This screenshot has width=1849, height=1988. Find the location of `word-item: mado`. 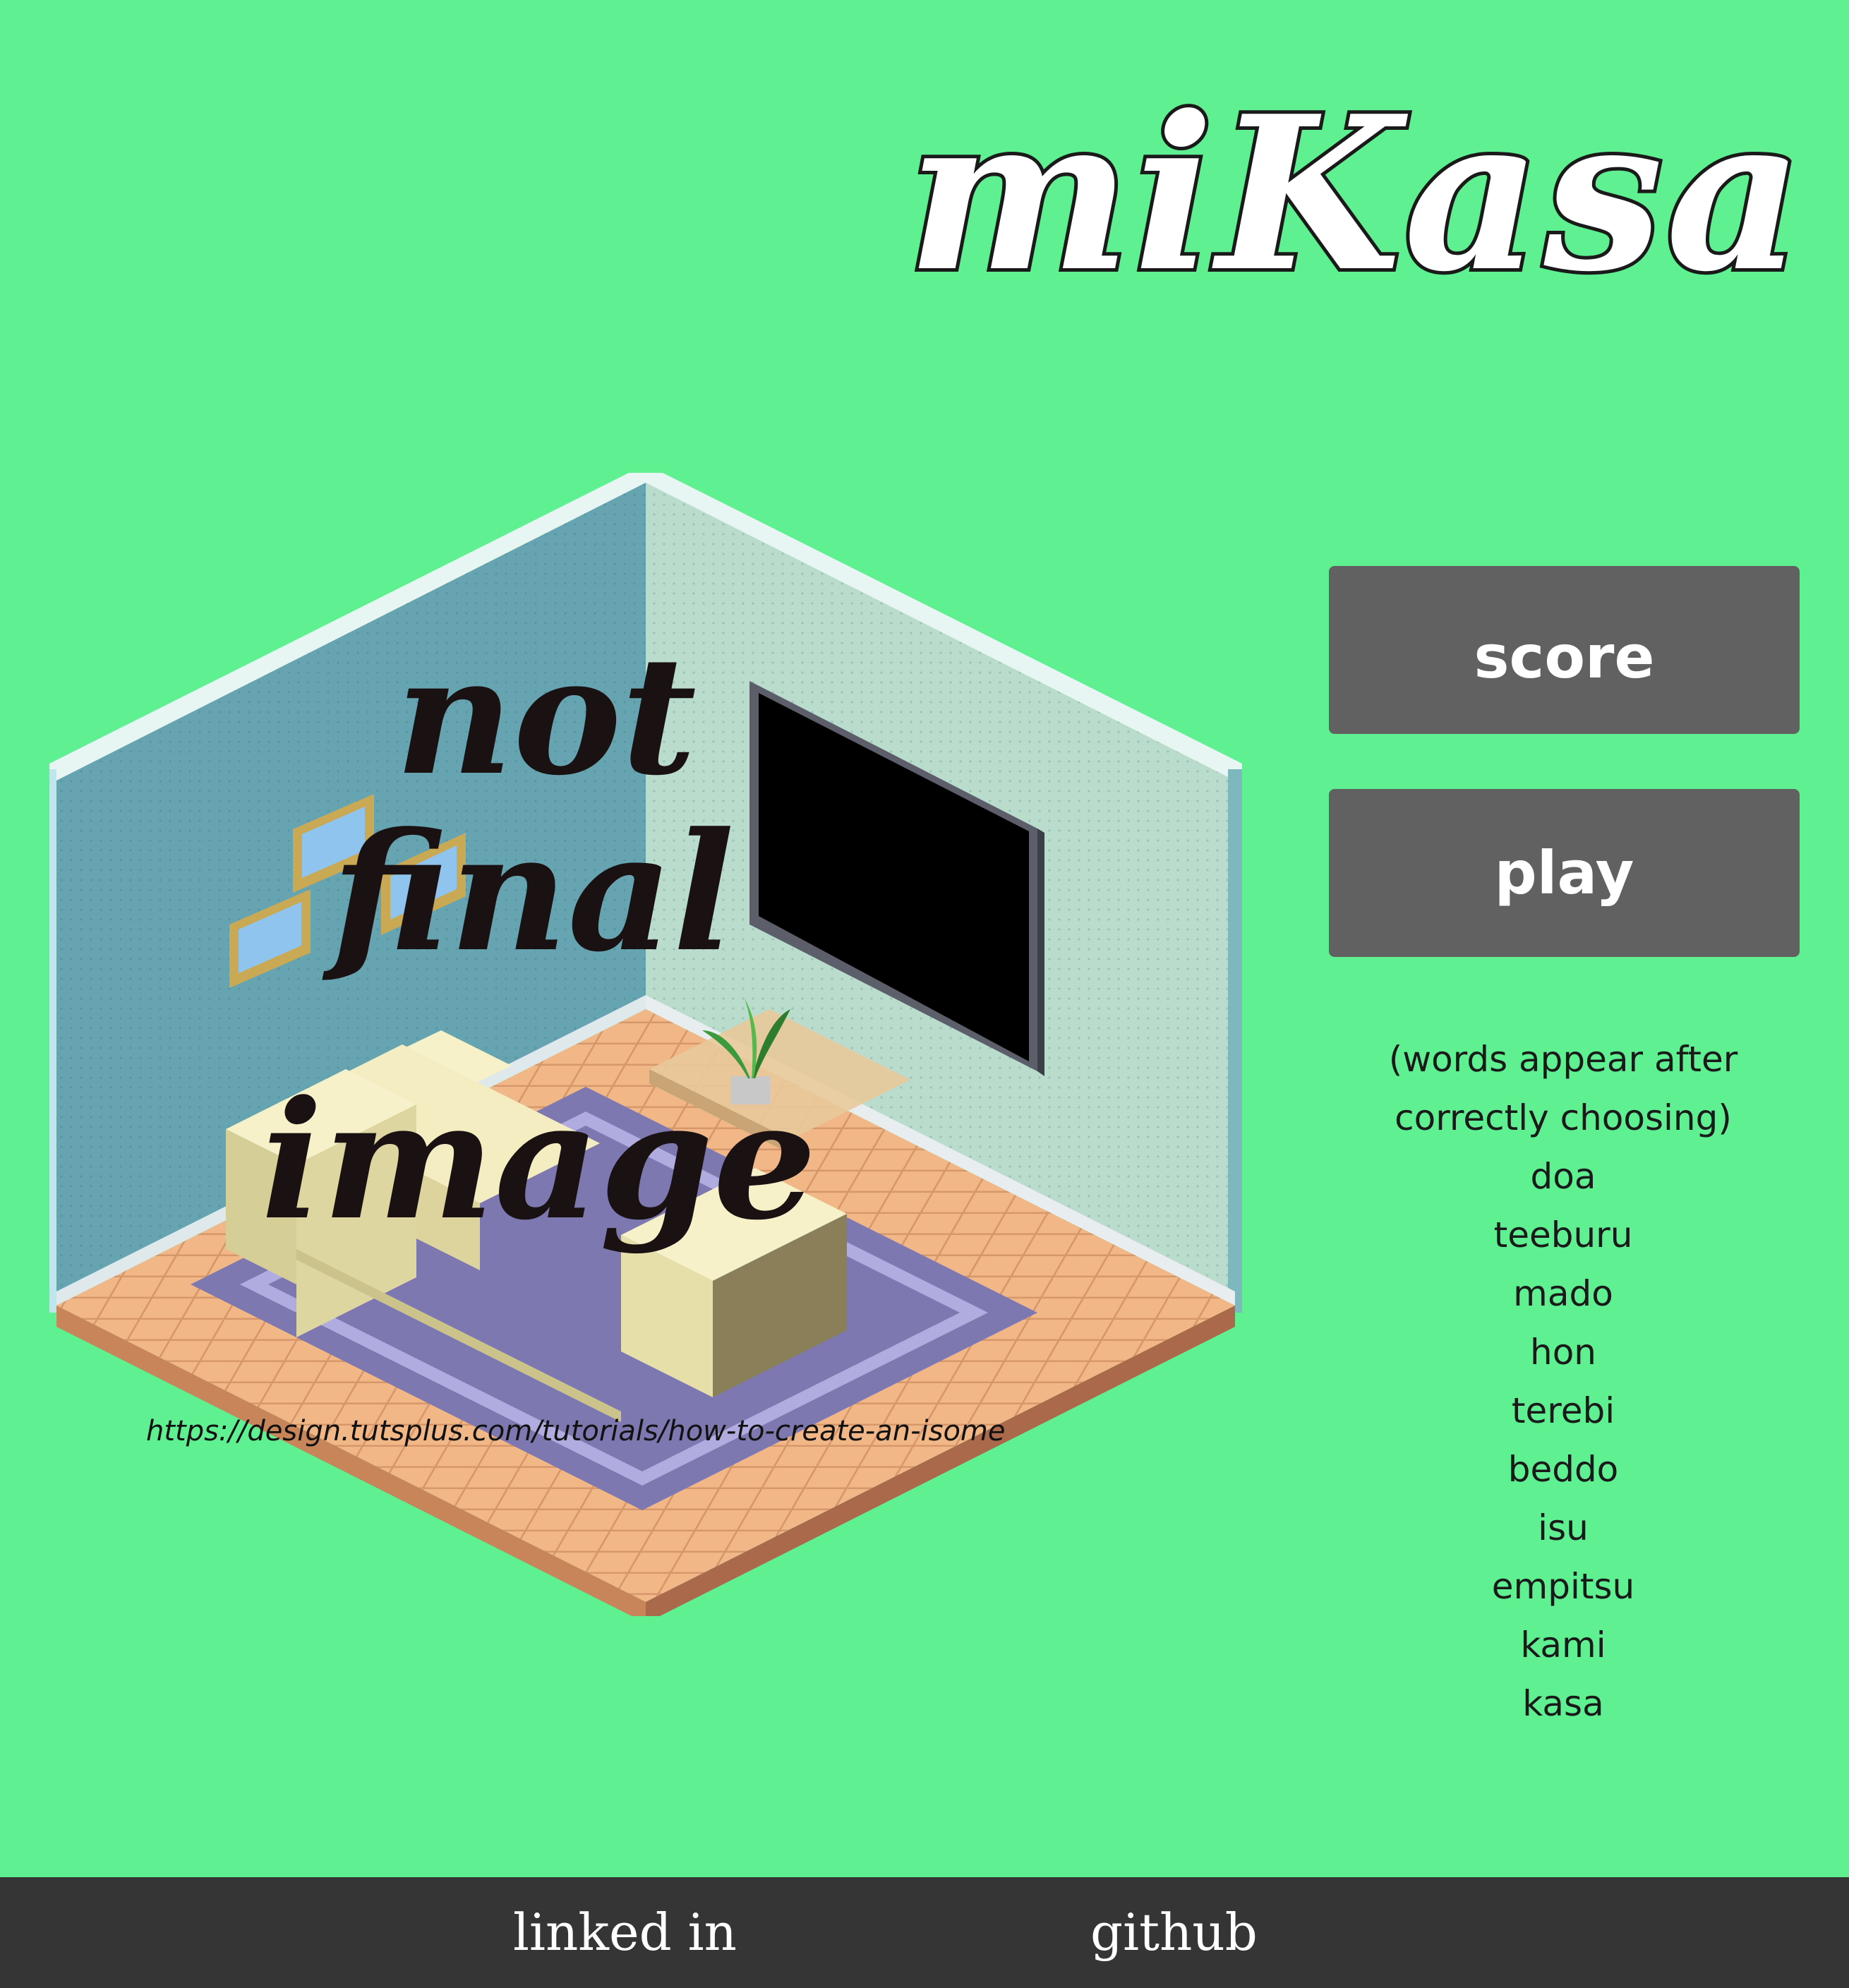

word-item: mado is located at coordinates (1563, 1293).